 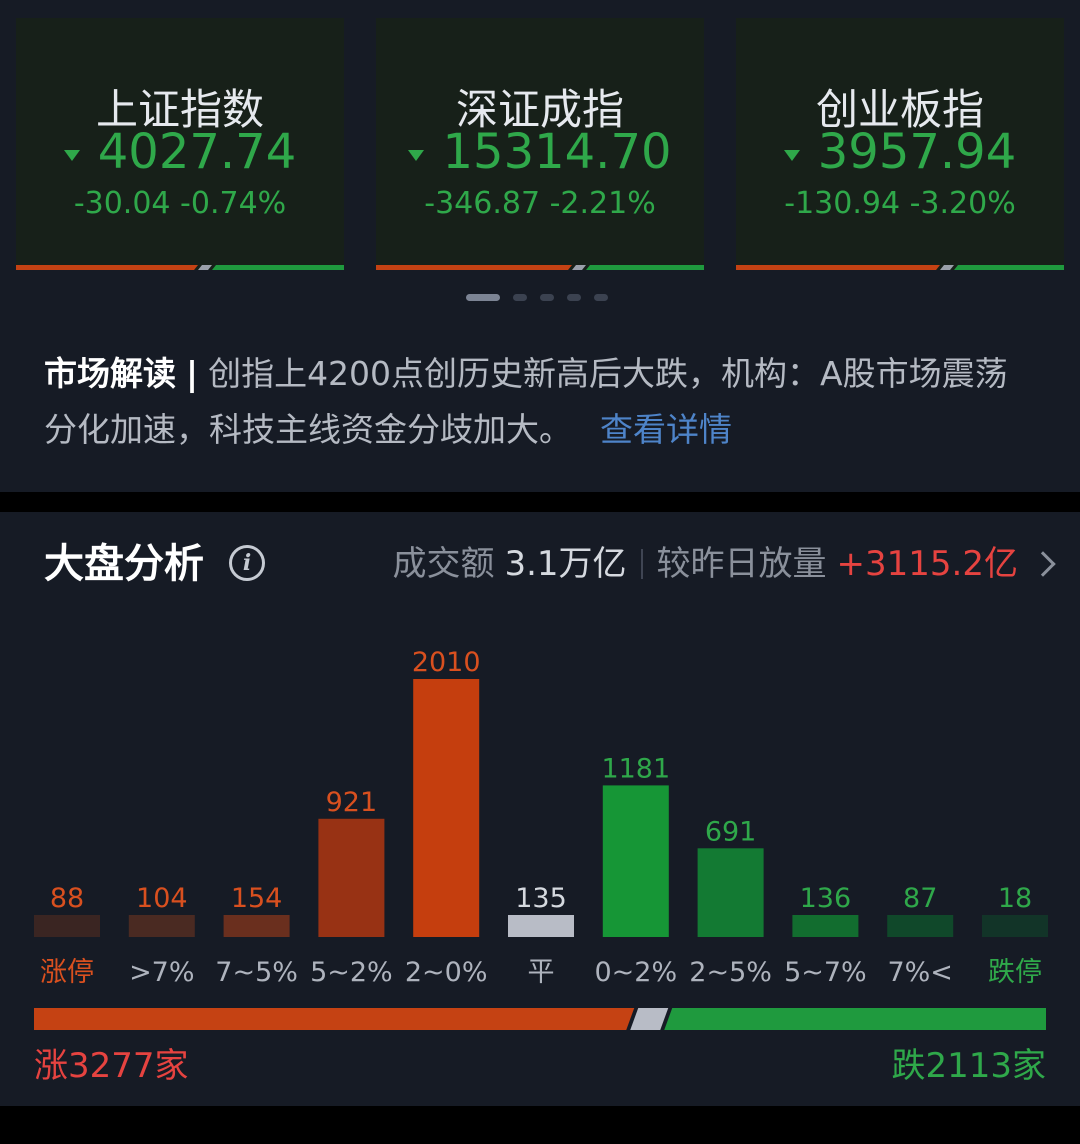 I want to click on divider, so click(x=641, y=564).